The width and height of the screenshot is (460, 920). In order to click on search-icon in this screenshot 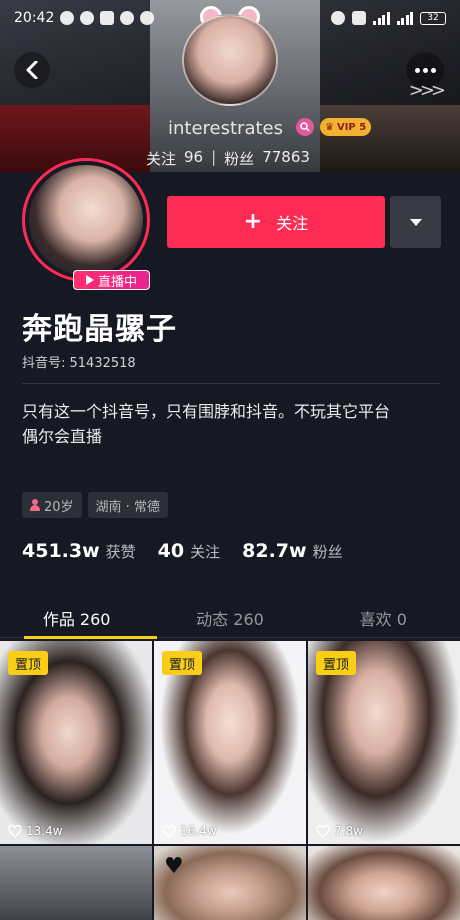, I will do `click(305, 127)`.